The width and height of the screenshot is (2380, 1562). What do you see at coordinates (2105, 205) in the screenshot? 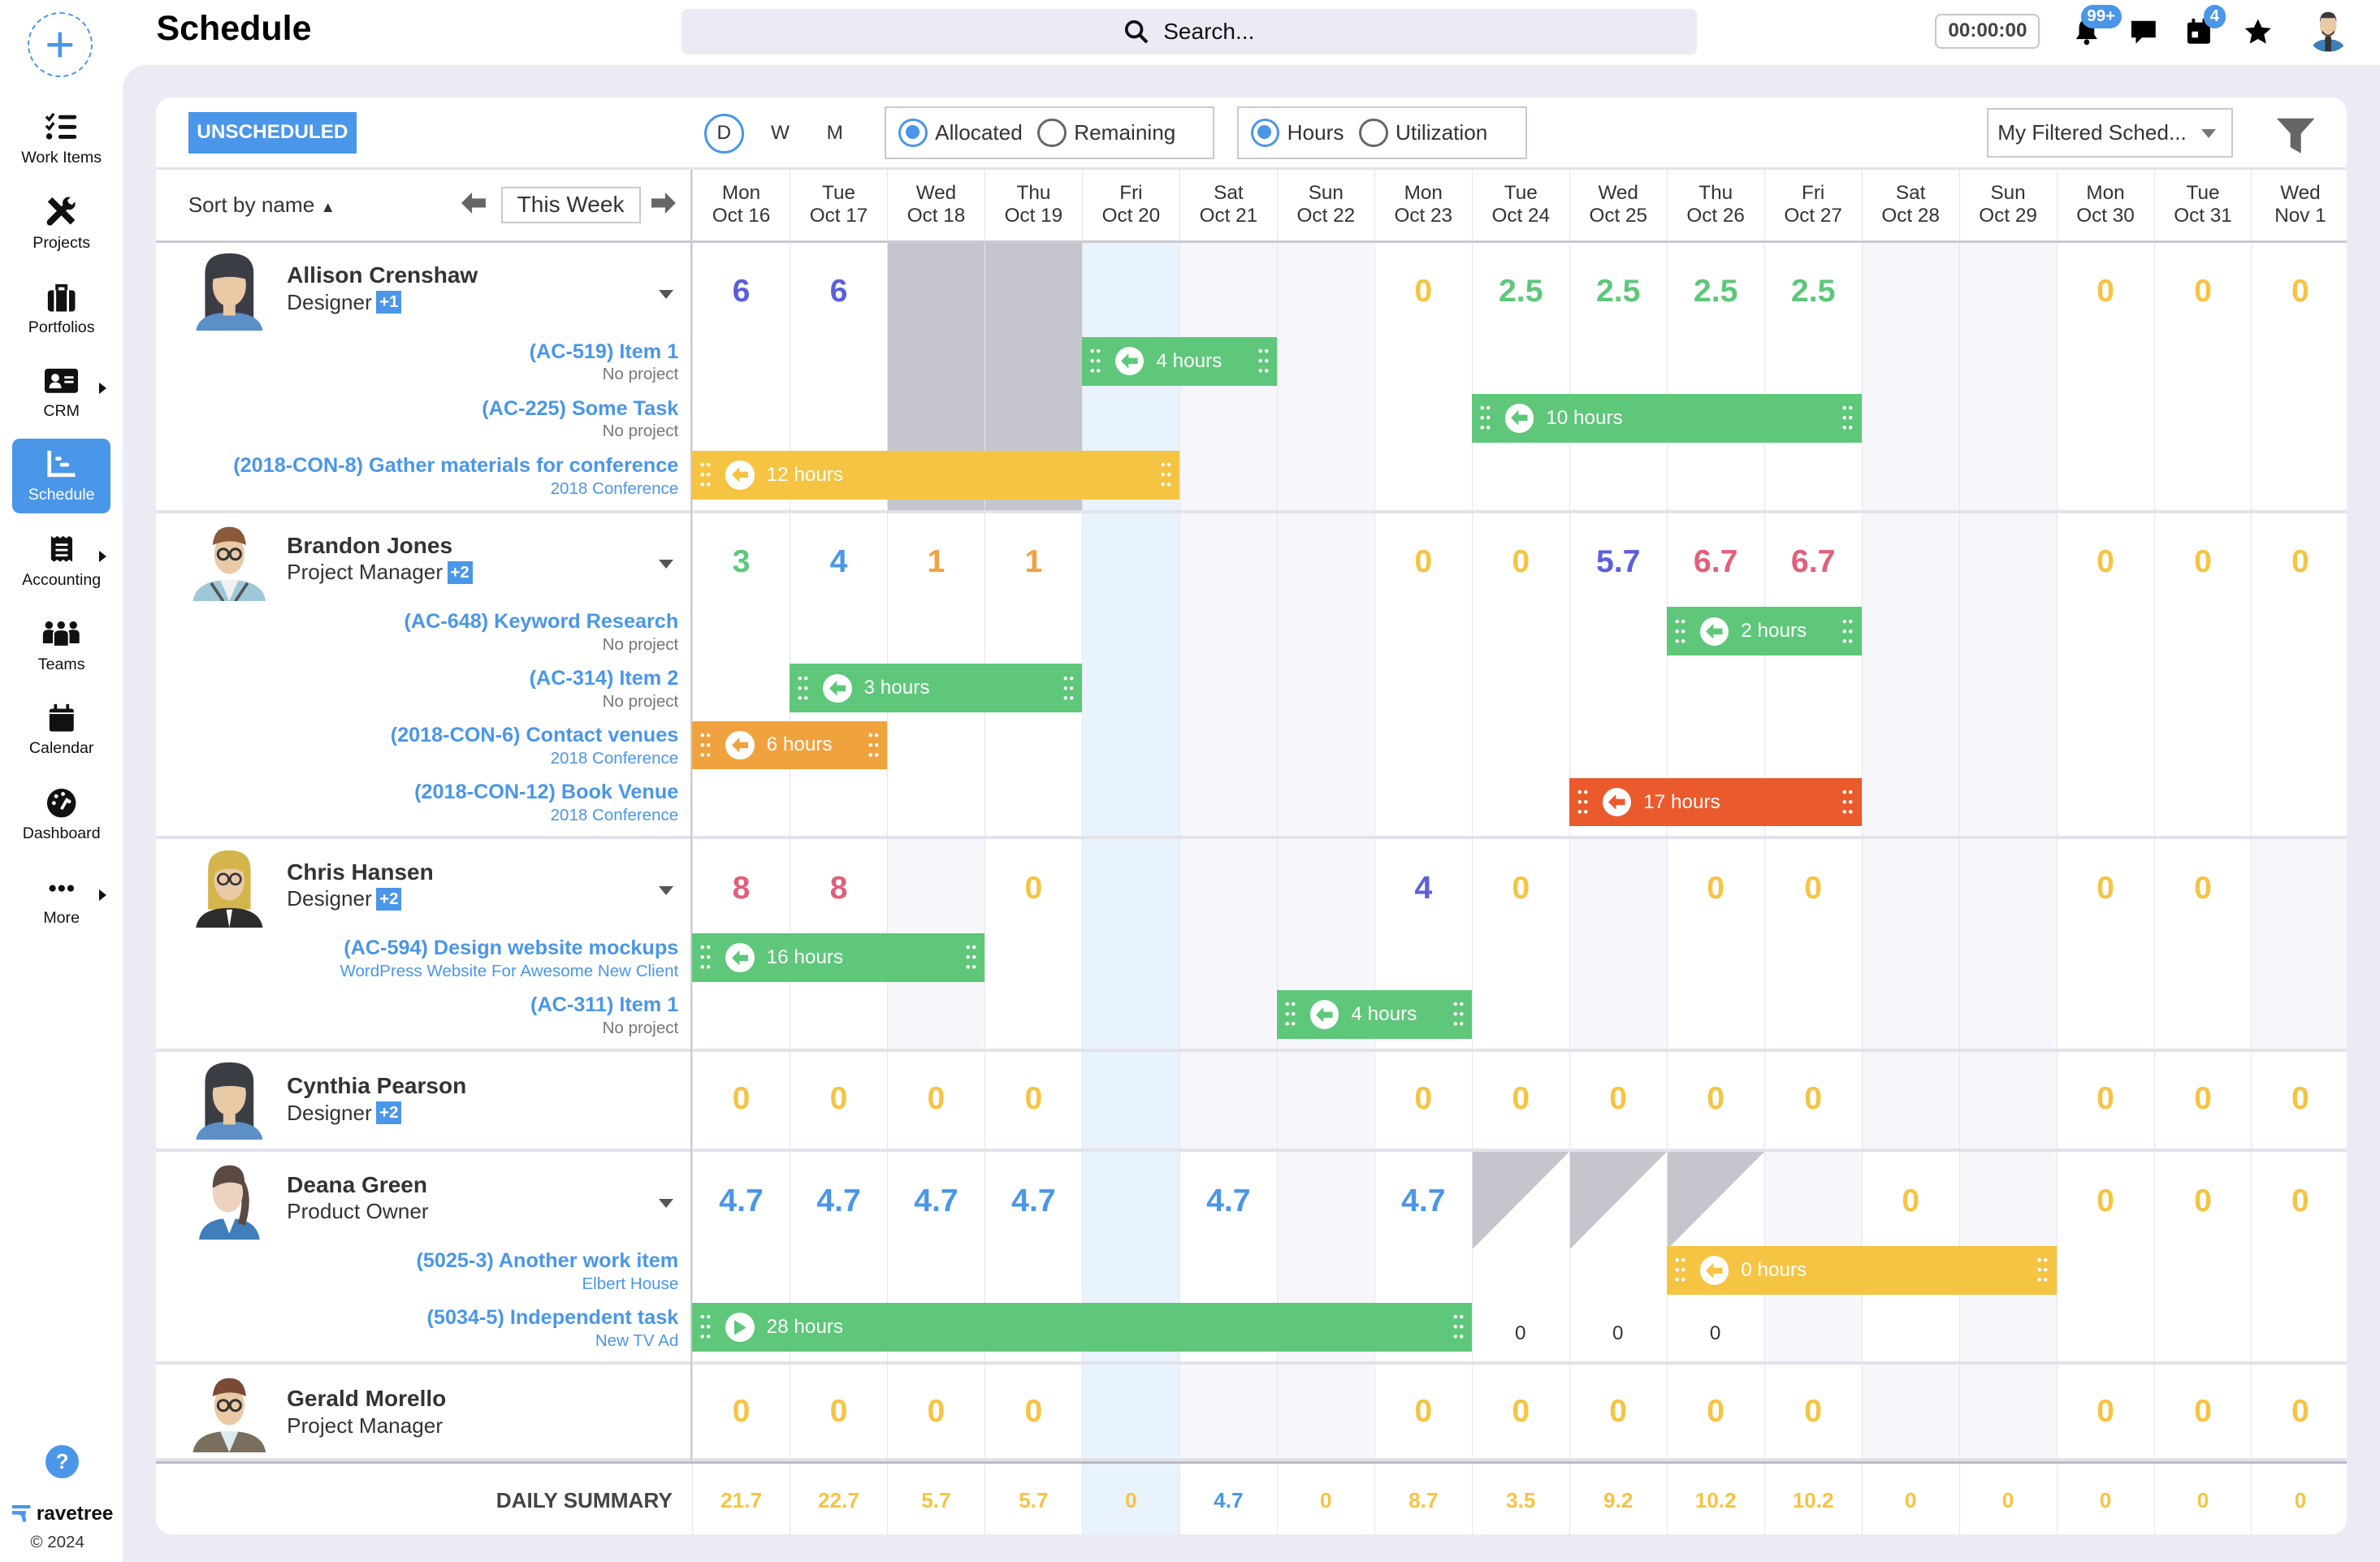
I see `day-header: Mon Oct 30` at bounding box center [2105, 205].